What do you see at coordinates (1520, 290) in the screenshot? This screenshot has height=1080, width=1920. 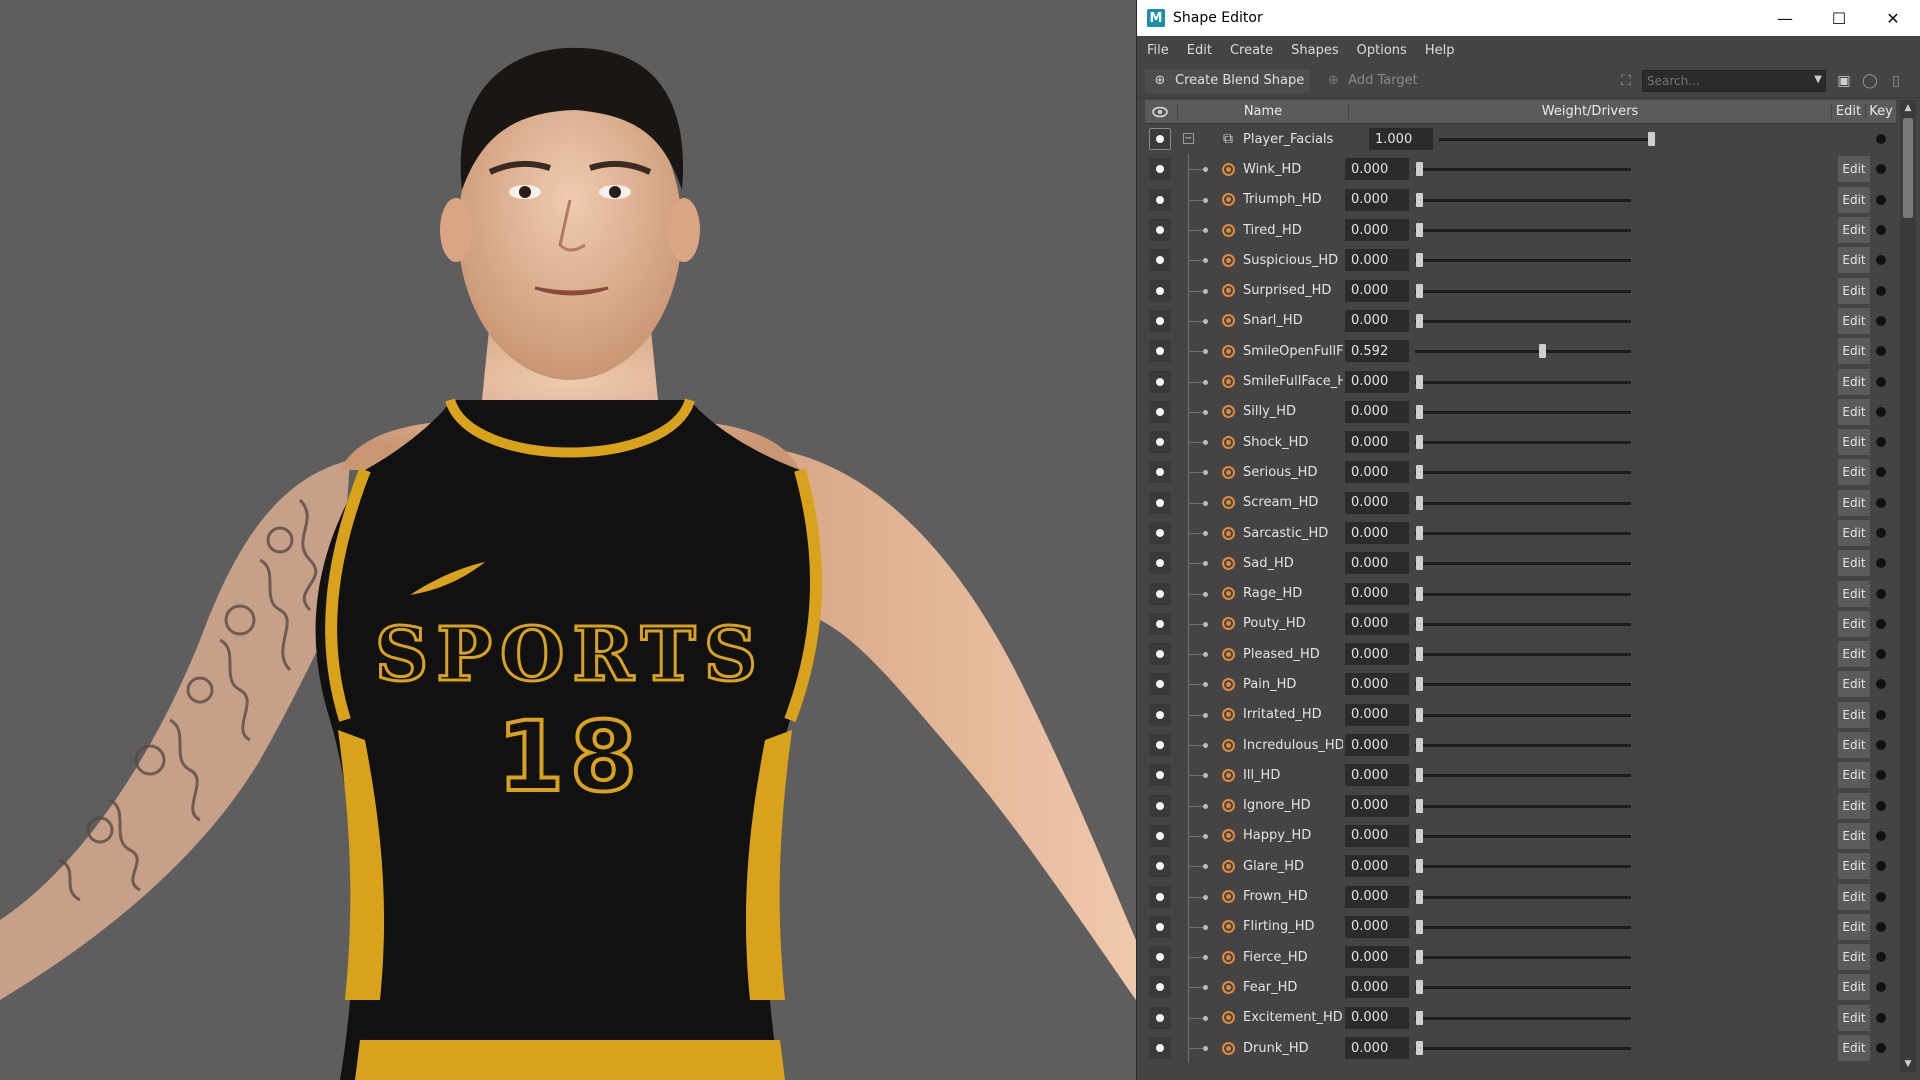 I see `target-row: Surprised_HD 0.000 Edit` at bounding box center [1520, 290].